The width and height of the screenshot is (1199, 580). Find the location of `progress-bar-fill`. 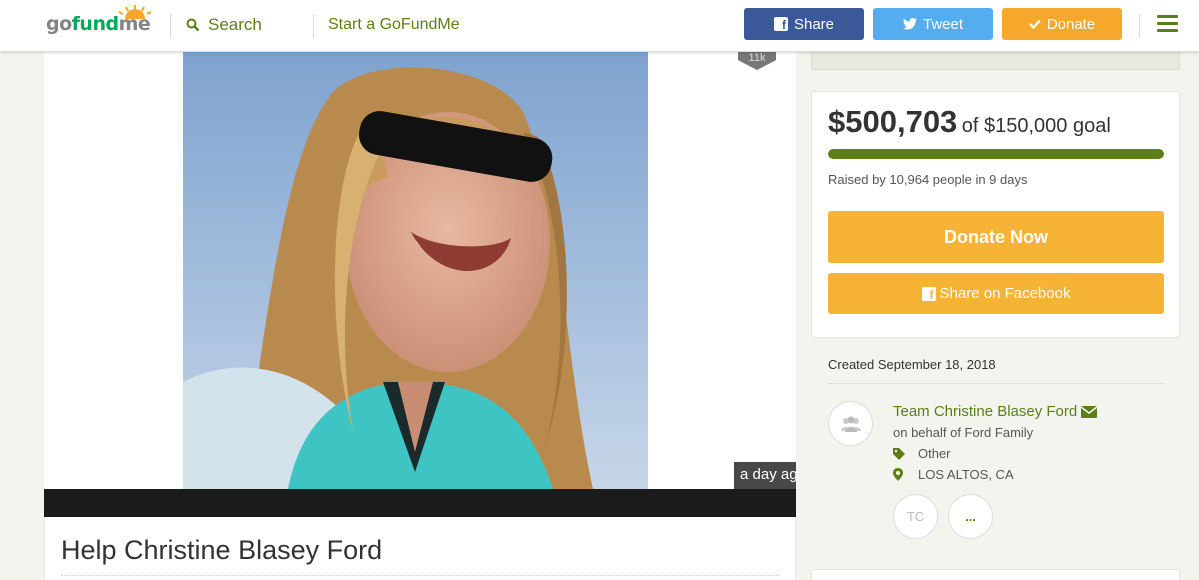

progress-bar-fill is located at coordinates (996, 154).